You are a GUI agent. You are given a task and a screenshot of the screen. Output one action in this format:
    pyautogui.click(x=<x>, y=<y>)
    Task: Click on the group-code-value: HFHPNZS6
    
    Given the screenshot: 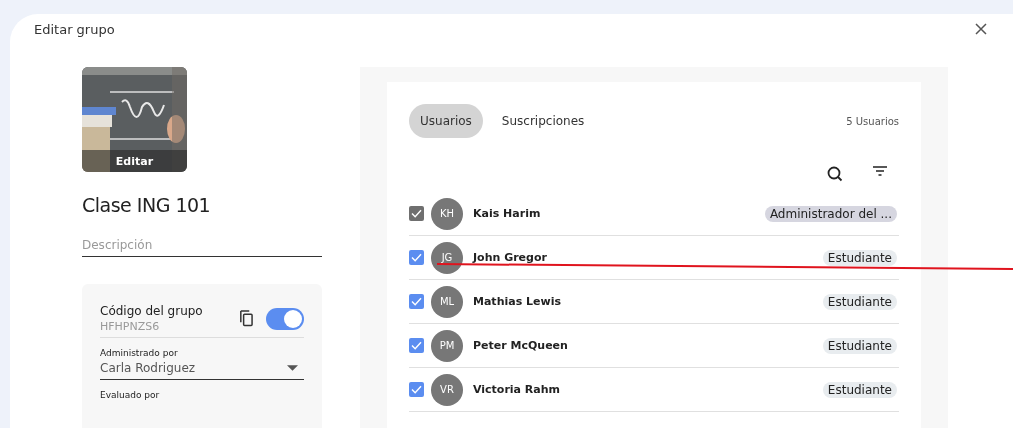 What is the action you would take?
    pyautogui.click(x=130, y=326)
    